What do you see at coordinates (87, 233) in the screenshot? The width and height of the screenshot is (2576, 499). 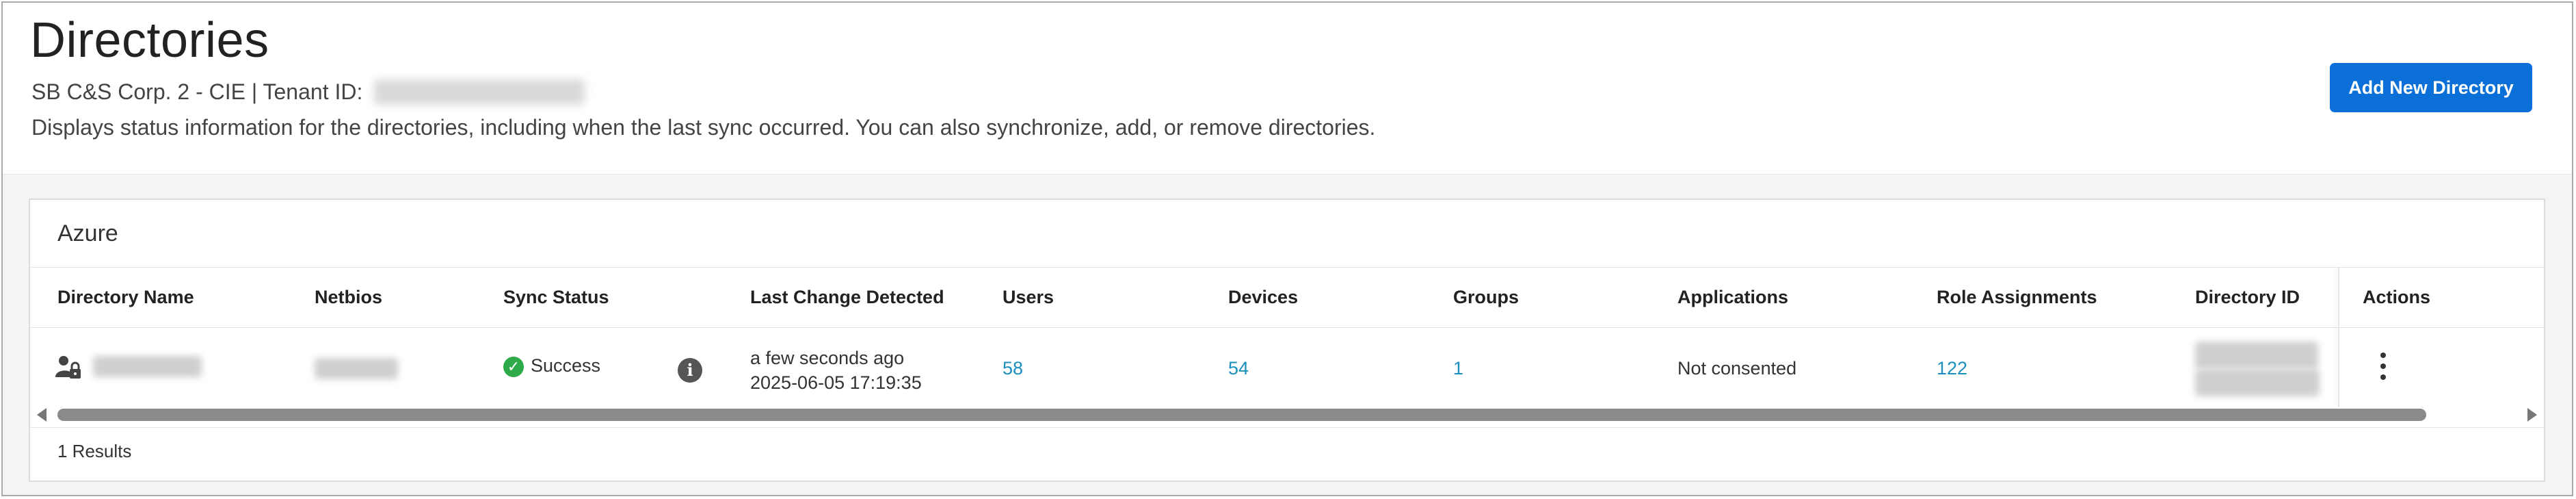 I see `card-title: Azure` at bounding box center [87, 233].